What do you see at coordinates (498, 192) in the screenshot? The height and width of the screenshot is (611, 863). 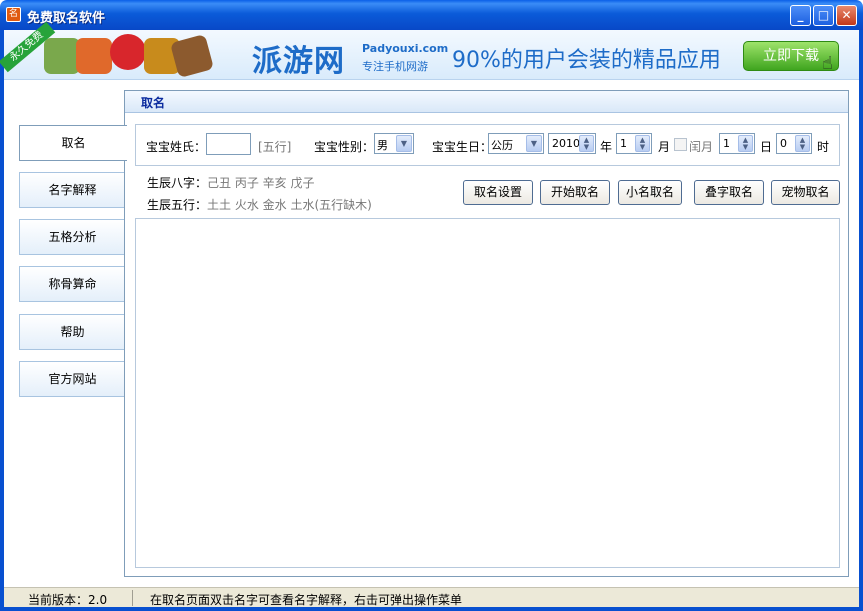 I see `naming-settings-button: 取名设置` at bounding box center [498, 192].